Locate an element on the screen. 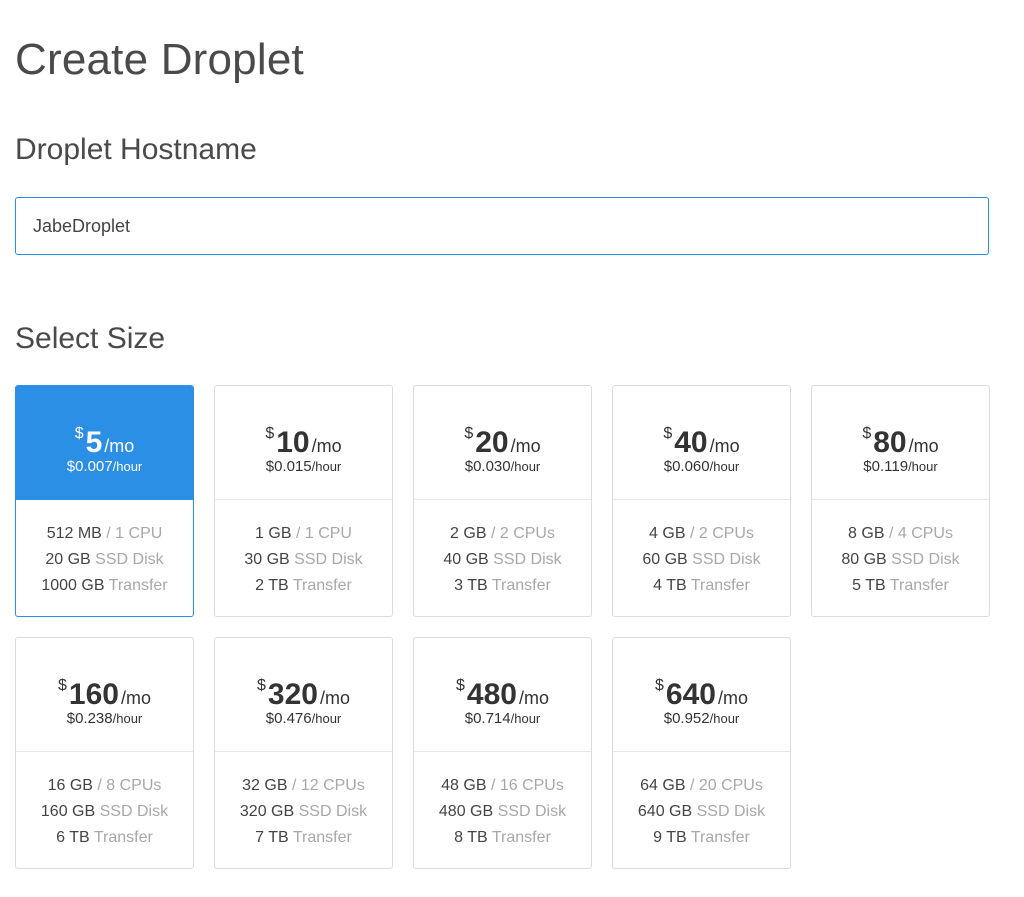 The width and height of the screenshot is (1024, 897). spec-transfer-amount: 7 TB is located at coordinates (272, 837).